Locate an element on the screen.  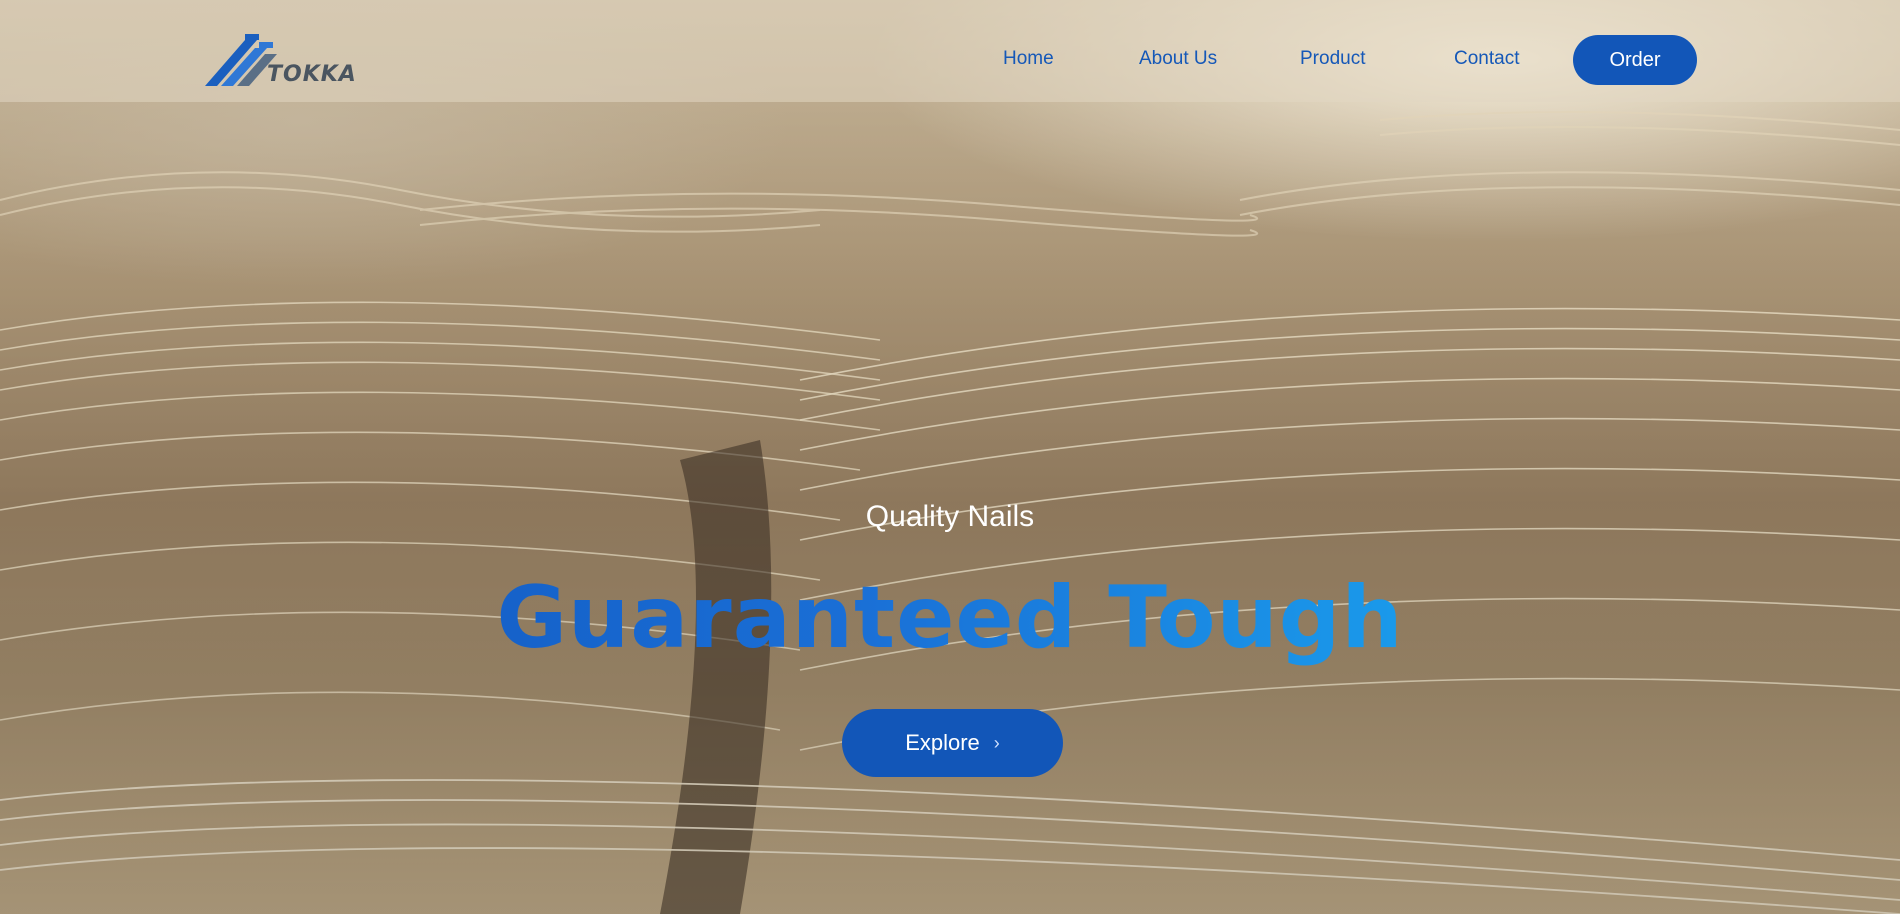
nav-about-us: About Us is located at coordinates (1178, 59).